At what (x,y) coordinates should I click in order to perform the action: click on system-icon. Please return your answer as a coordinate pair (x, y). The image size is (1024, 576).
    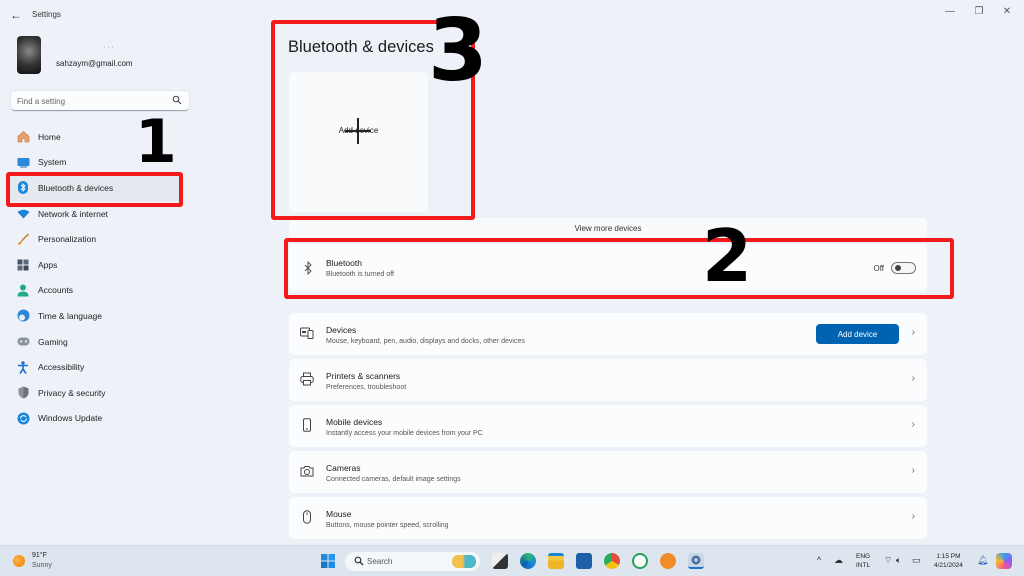
    Looking at the image, I should click on (23, 162).